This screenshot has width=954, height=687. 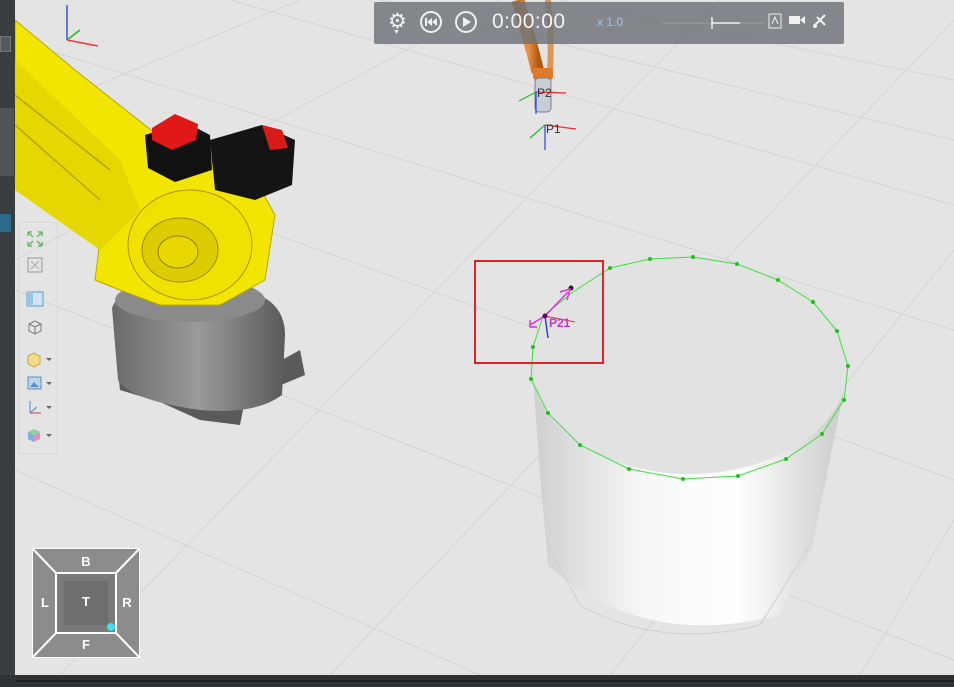 I want to click on cube-outline-icon, so click(x=39, y=327).